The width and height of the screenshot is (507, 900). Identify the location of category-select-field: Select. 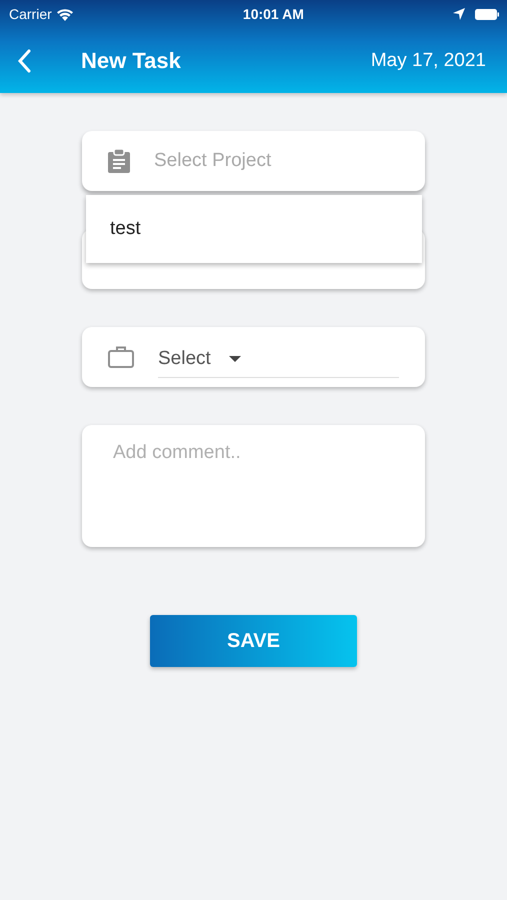
(253, 357).